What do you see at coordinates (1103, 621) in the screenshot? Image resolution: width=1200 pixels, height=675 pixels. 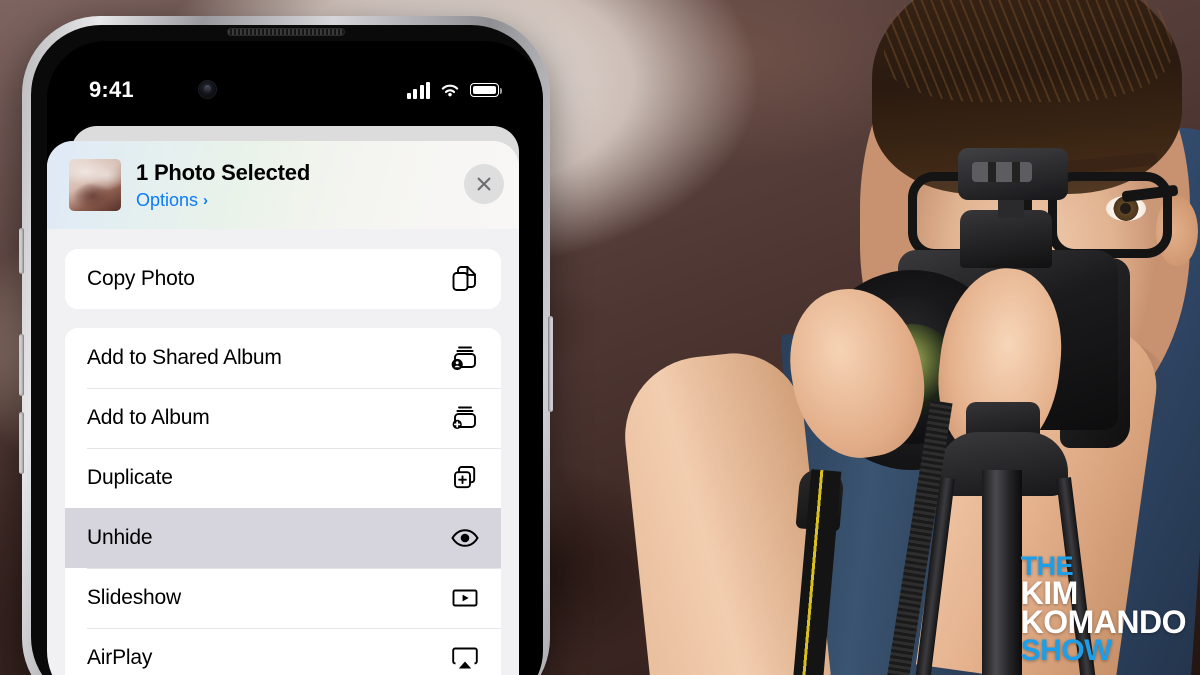 I see `logo-line-komando: KOMANDO` at bounding box center [1103, 621].